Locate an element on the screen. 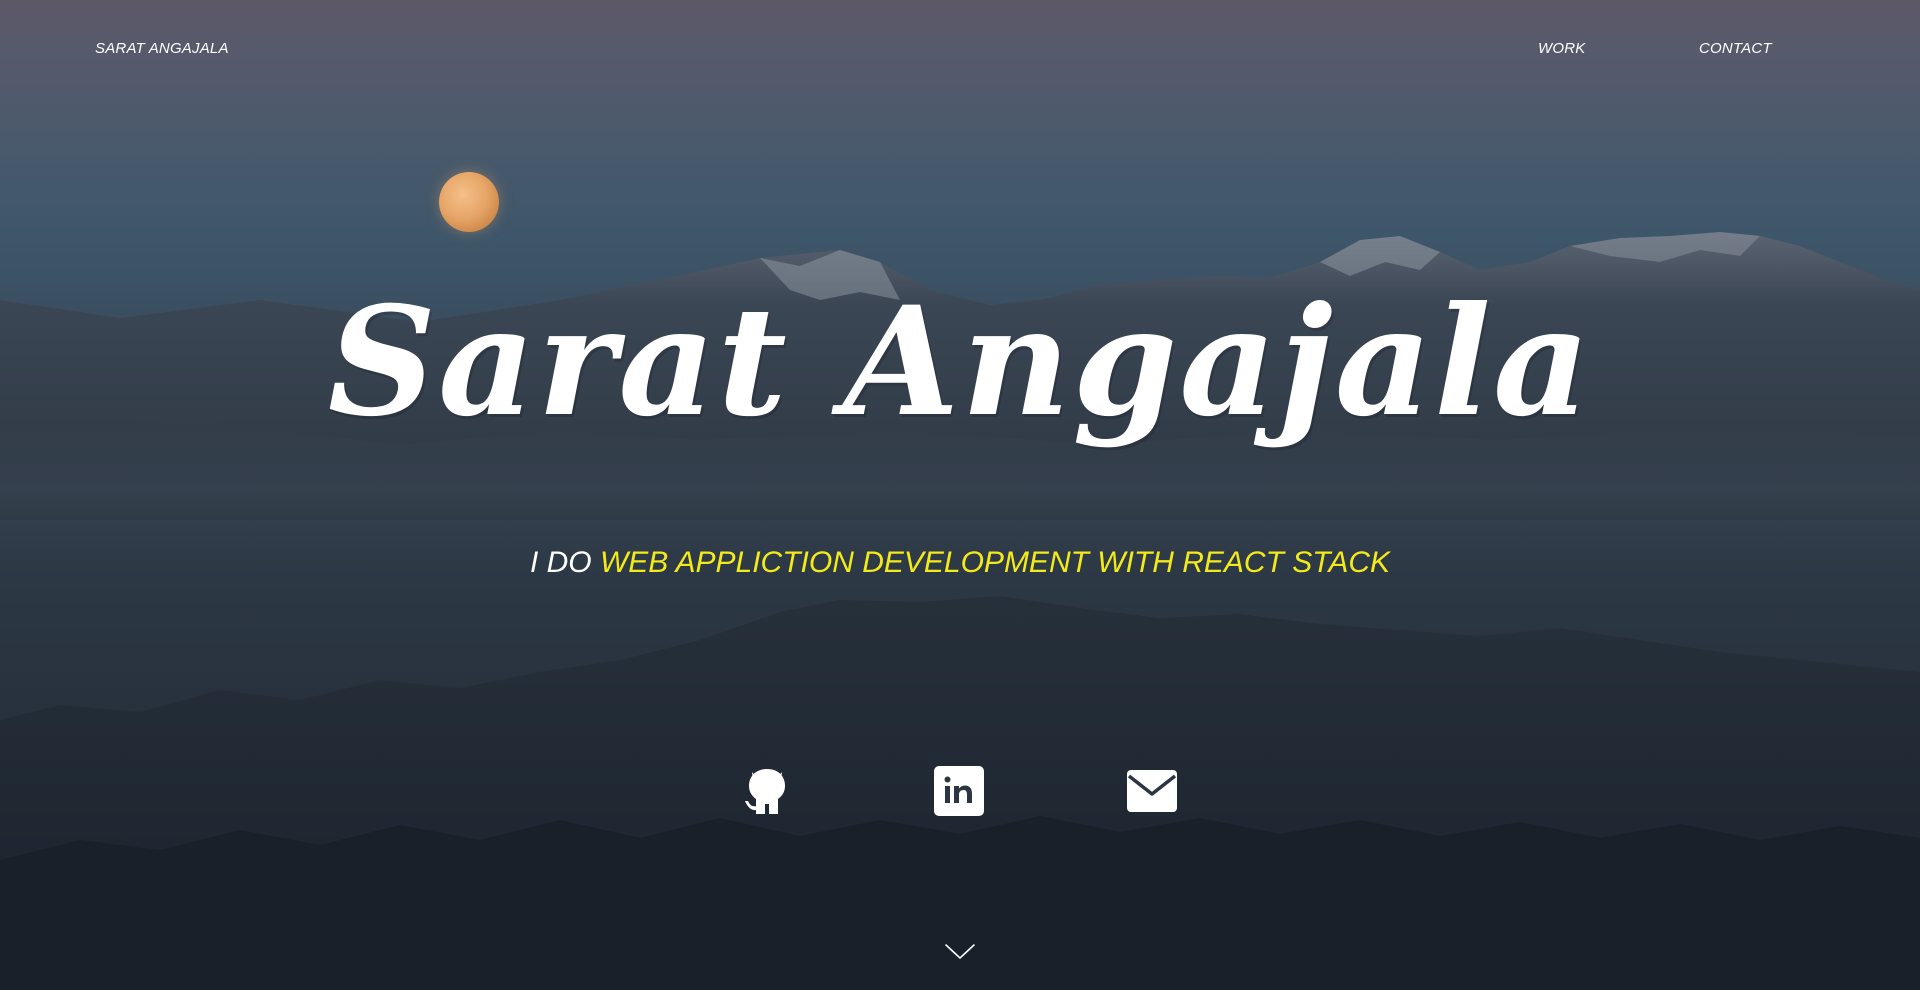 Image resolution: width=1920 pixels, height=990 pixels. brand-link: SARAT ANGAJALA is located at coordinates (162, 48).